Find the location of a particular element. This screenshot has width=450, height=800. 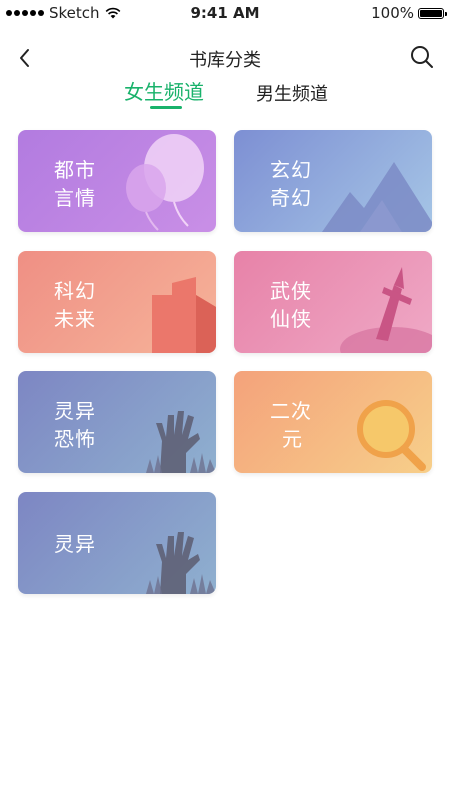

magnifier-icon is located at coordinates (391, 435).